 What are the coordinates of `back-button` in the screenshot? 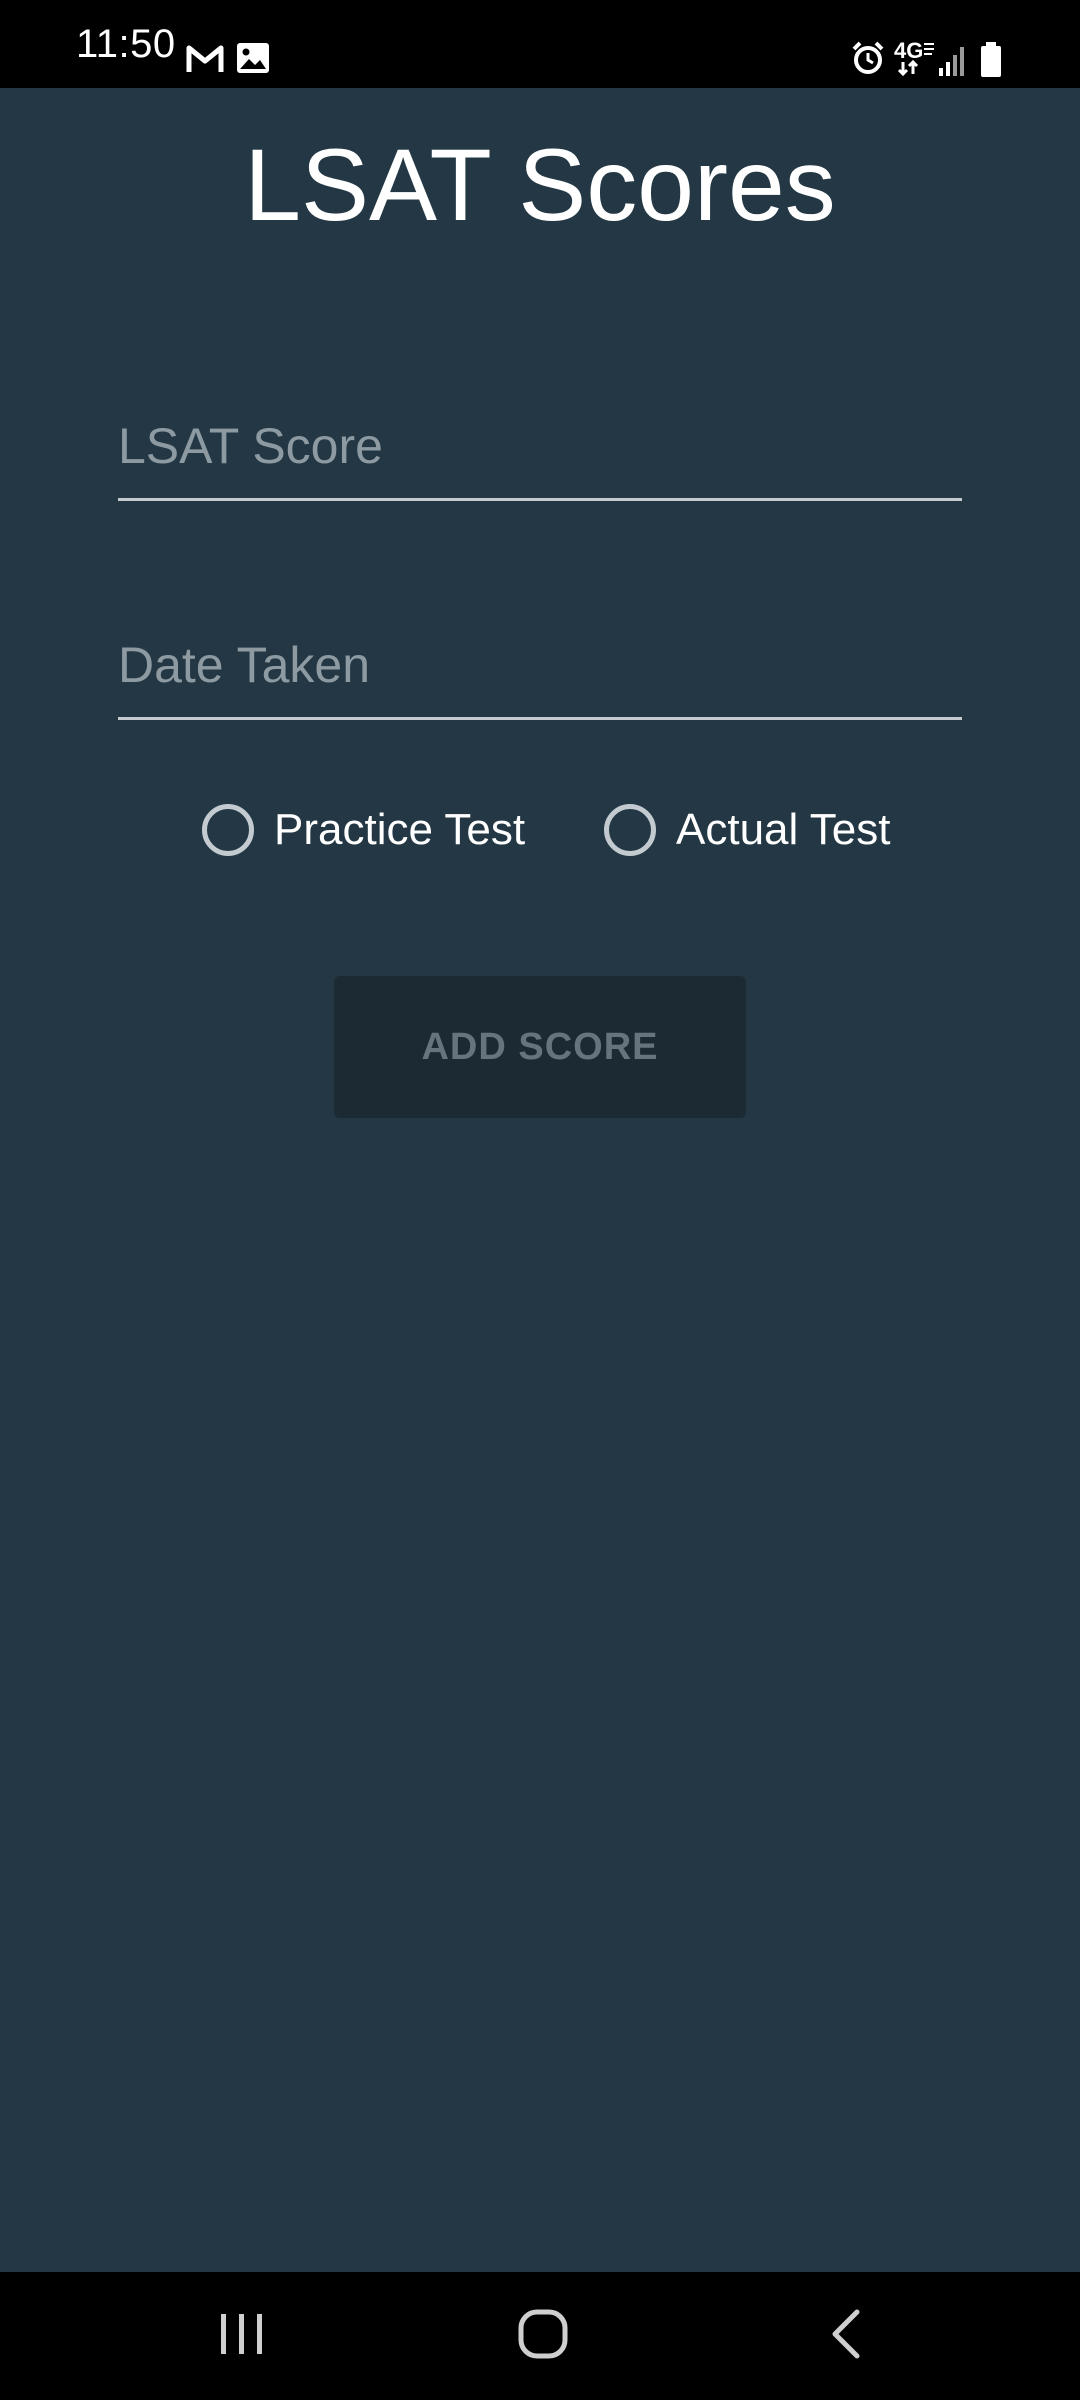 It's located at (846, 2336).